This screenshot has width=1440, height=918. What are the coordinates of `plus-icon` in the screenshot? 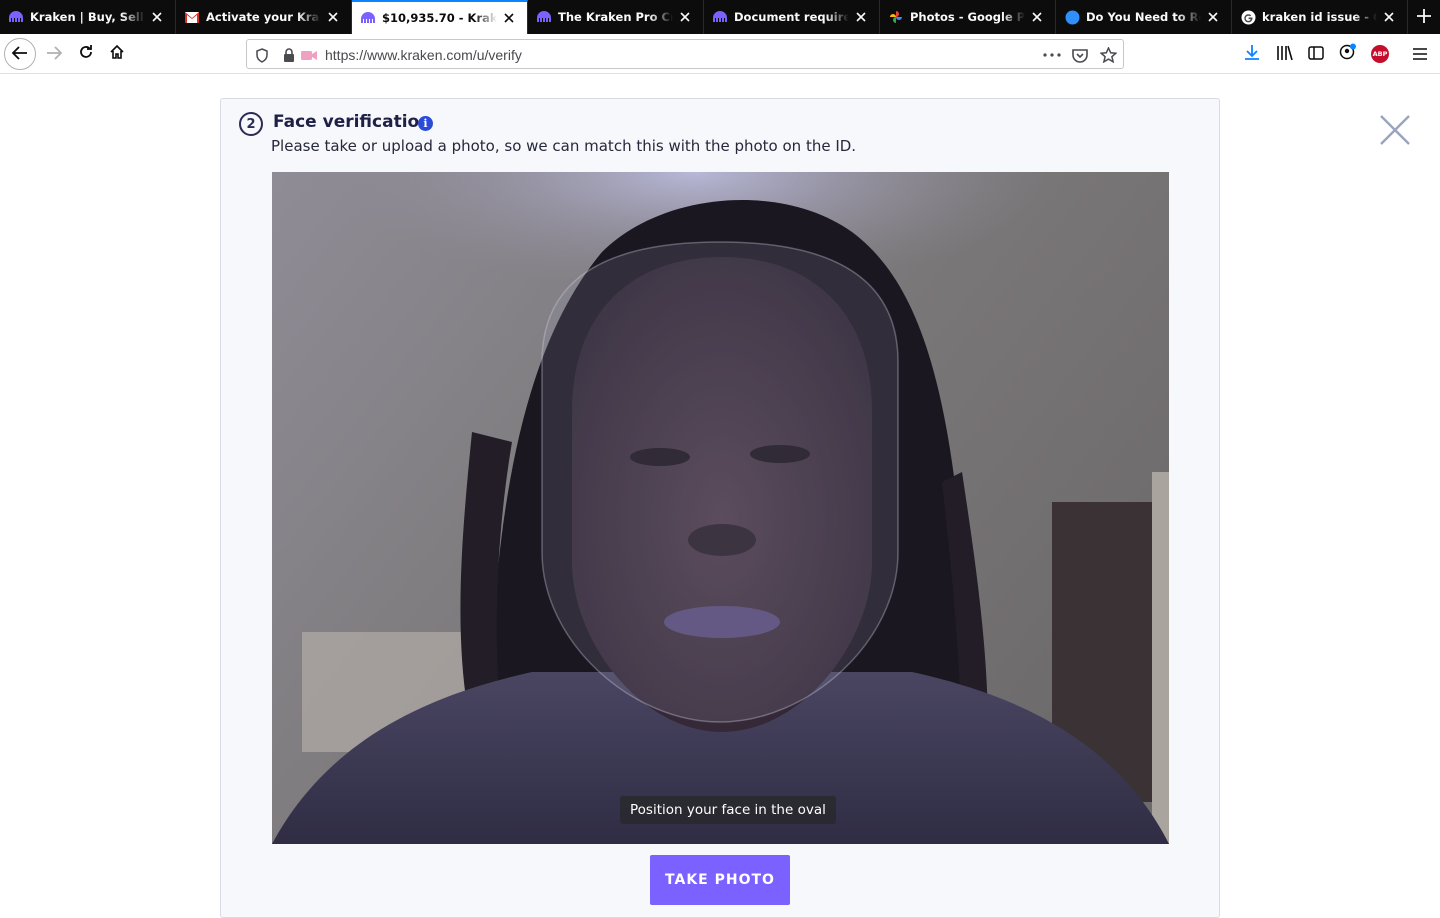 It's located at (1424, 17).